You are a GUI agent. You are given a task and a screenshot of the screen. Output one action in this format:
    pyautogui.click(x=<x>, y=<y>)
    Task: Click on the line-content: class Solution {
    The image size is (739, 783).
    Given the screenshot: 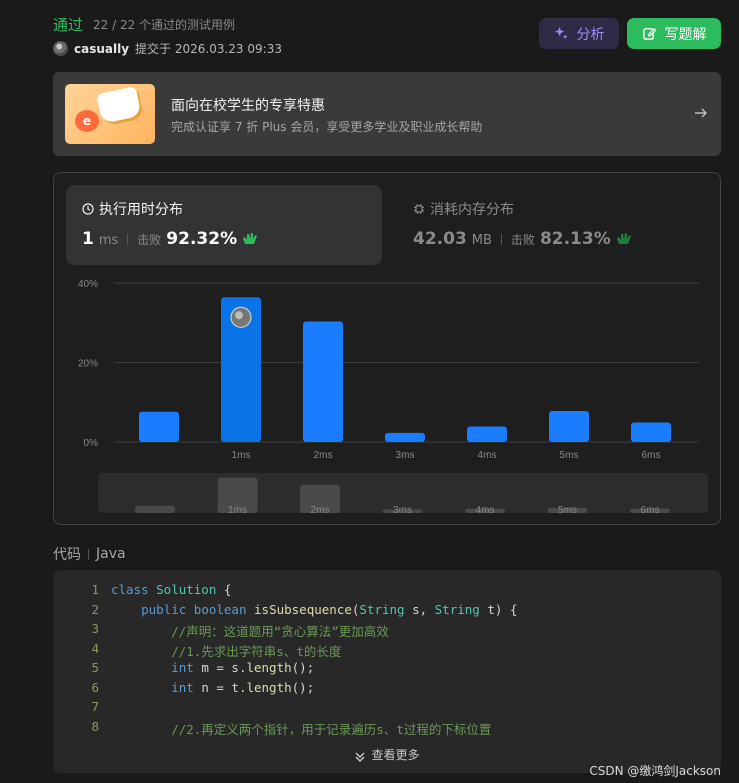 What is the action you would take?
    pyautogui.click(x=171, y=589)
    